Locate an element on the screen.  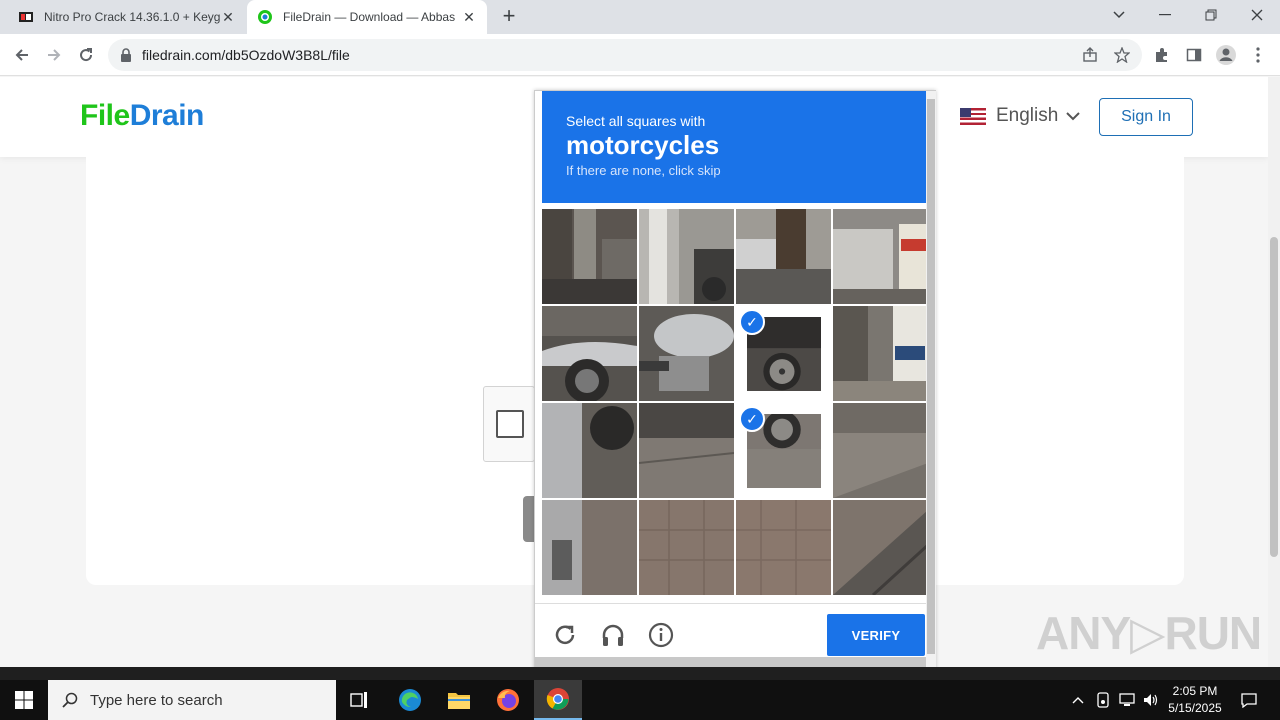
task-view-icon is located at coordinates (360, 700).